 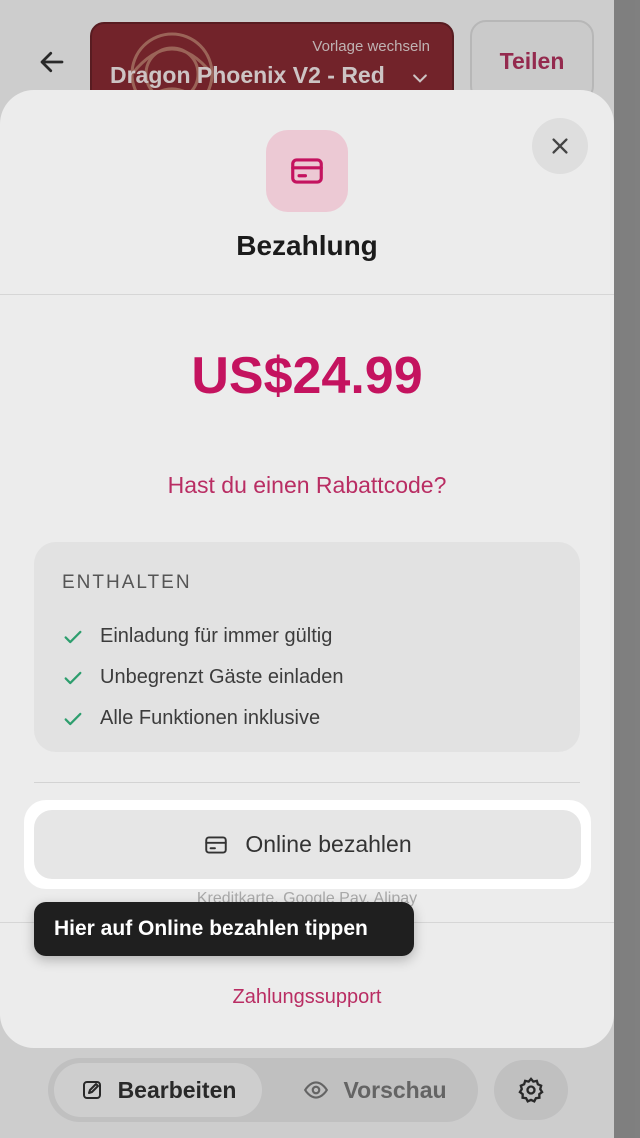 I want to click on payment-support-link: Zahlungssupport, so click(x=307, y=997).